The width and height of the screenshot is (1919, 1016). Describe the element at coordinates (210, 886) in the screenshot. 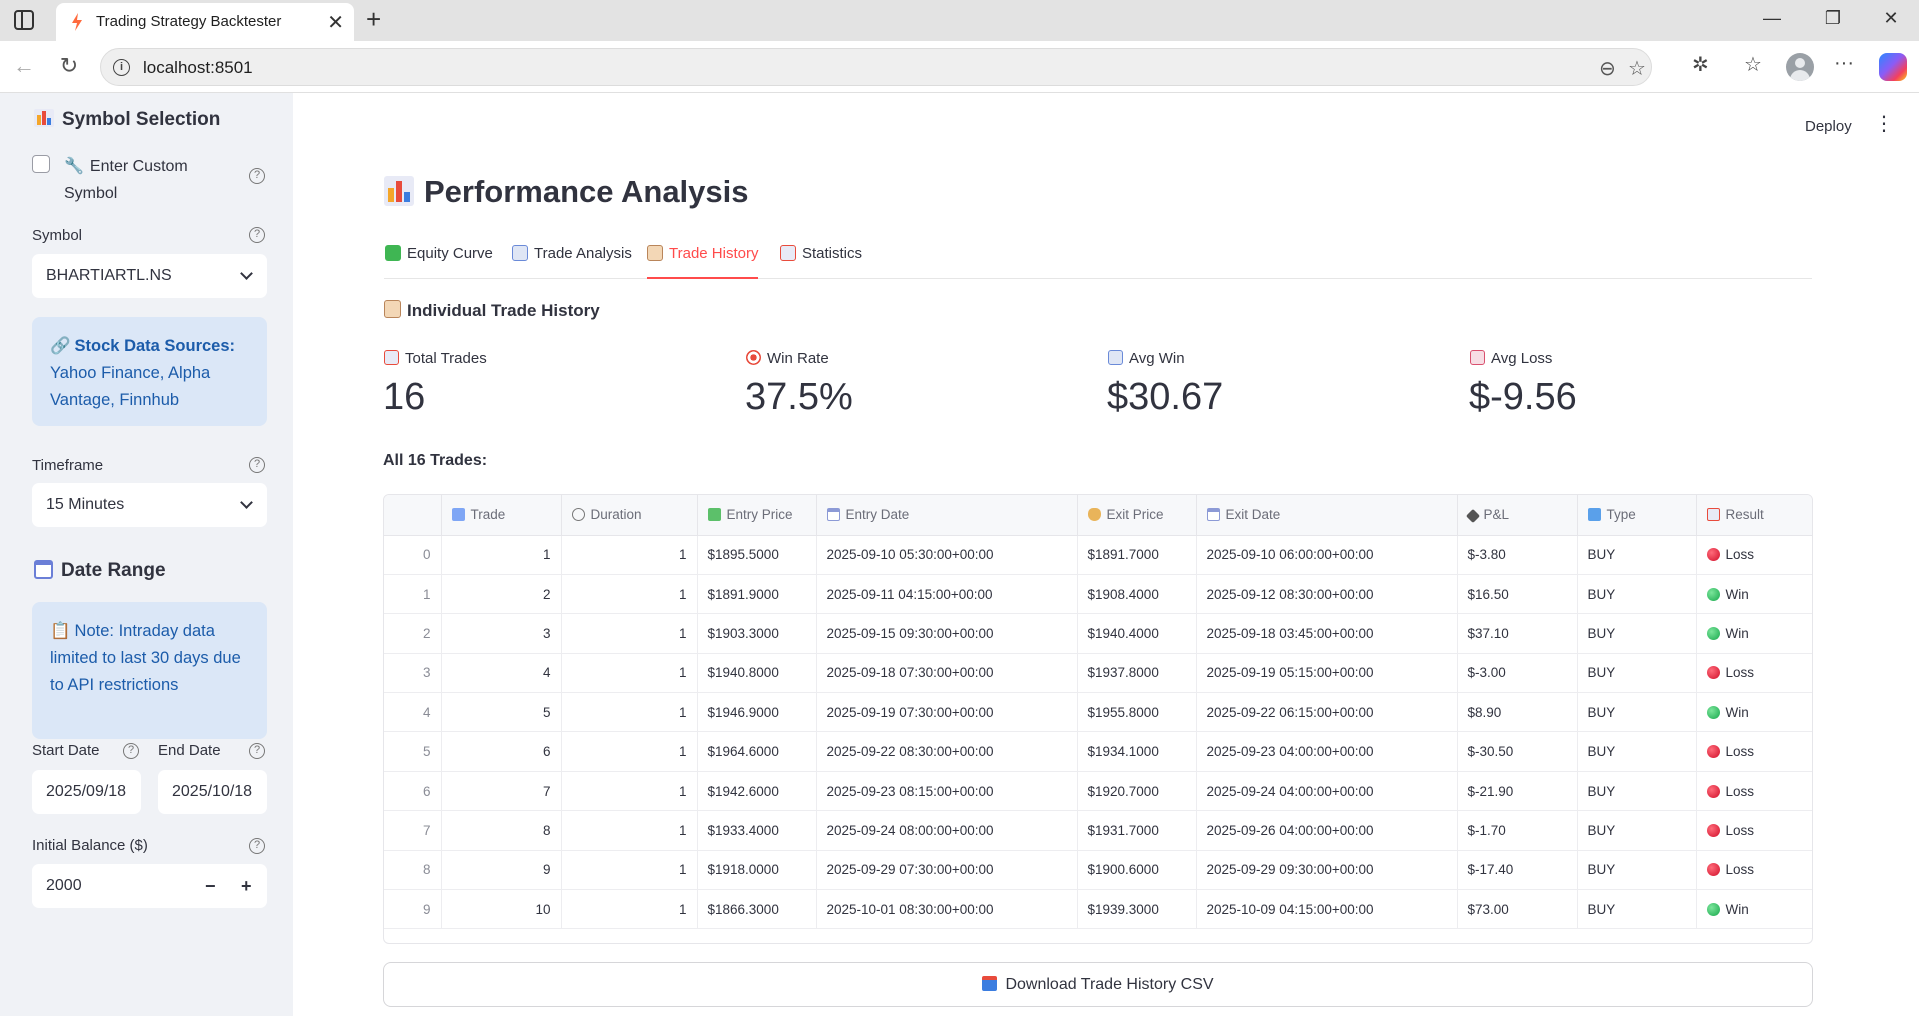

I see `decrement-button: −` at that location.